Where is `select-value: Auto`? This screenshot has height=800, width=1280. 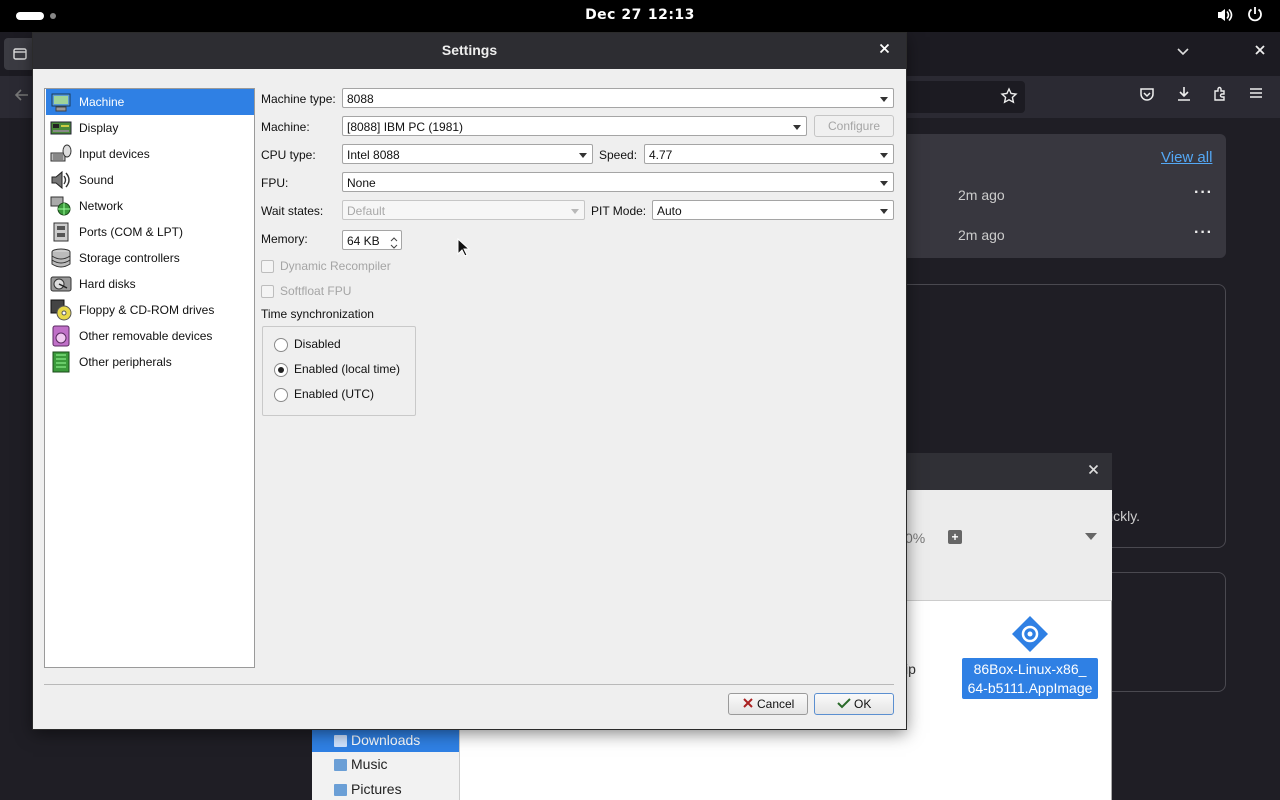 select-value: Auto is located at coordinates (669, 211).